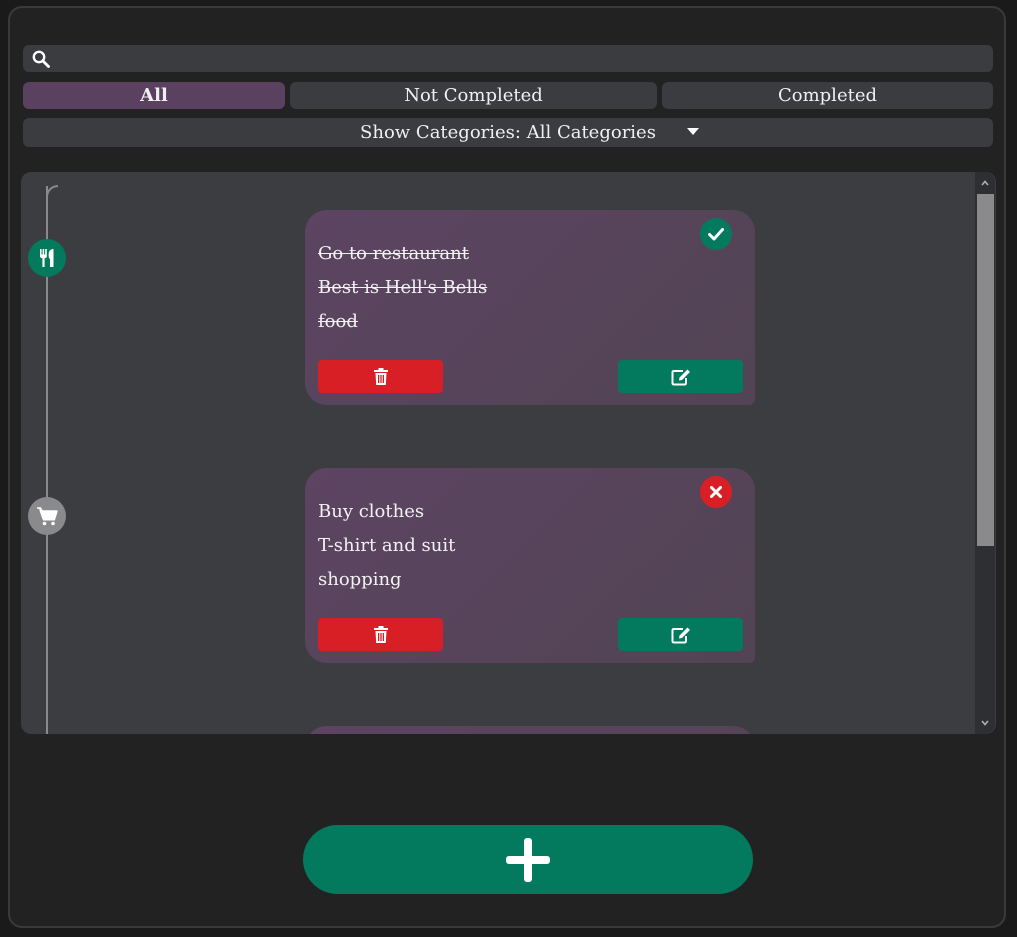 Image resolution: width=1017 pixels, height=937 pixels. What do you see at coordinates (387, 545) in the screenshot?
I see `task-description: T-shirt and suit` at bounding box center [387, 545].